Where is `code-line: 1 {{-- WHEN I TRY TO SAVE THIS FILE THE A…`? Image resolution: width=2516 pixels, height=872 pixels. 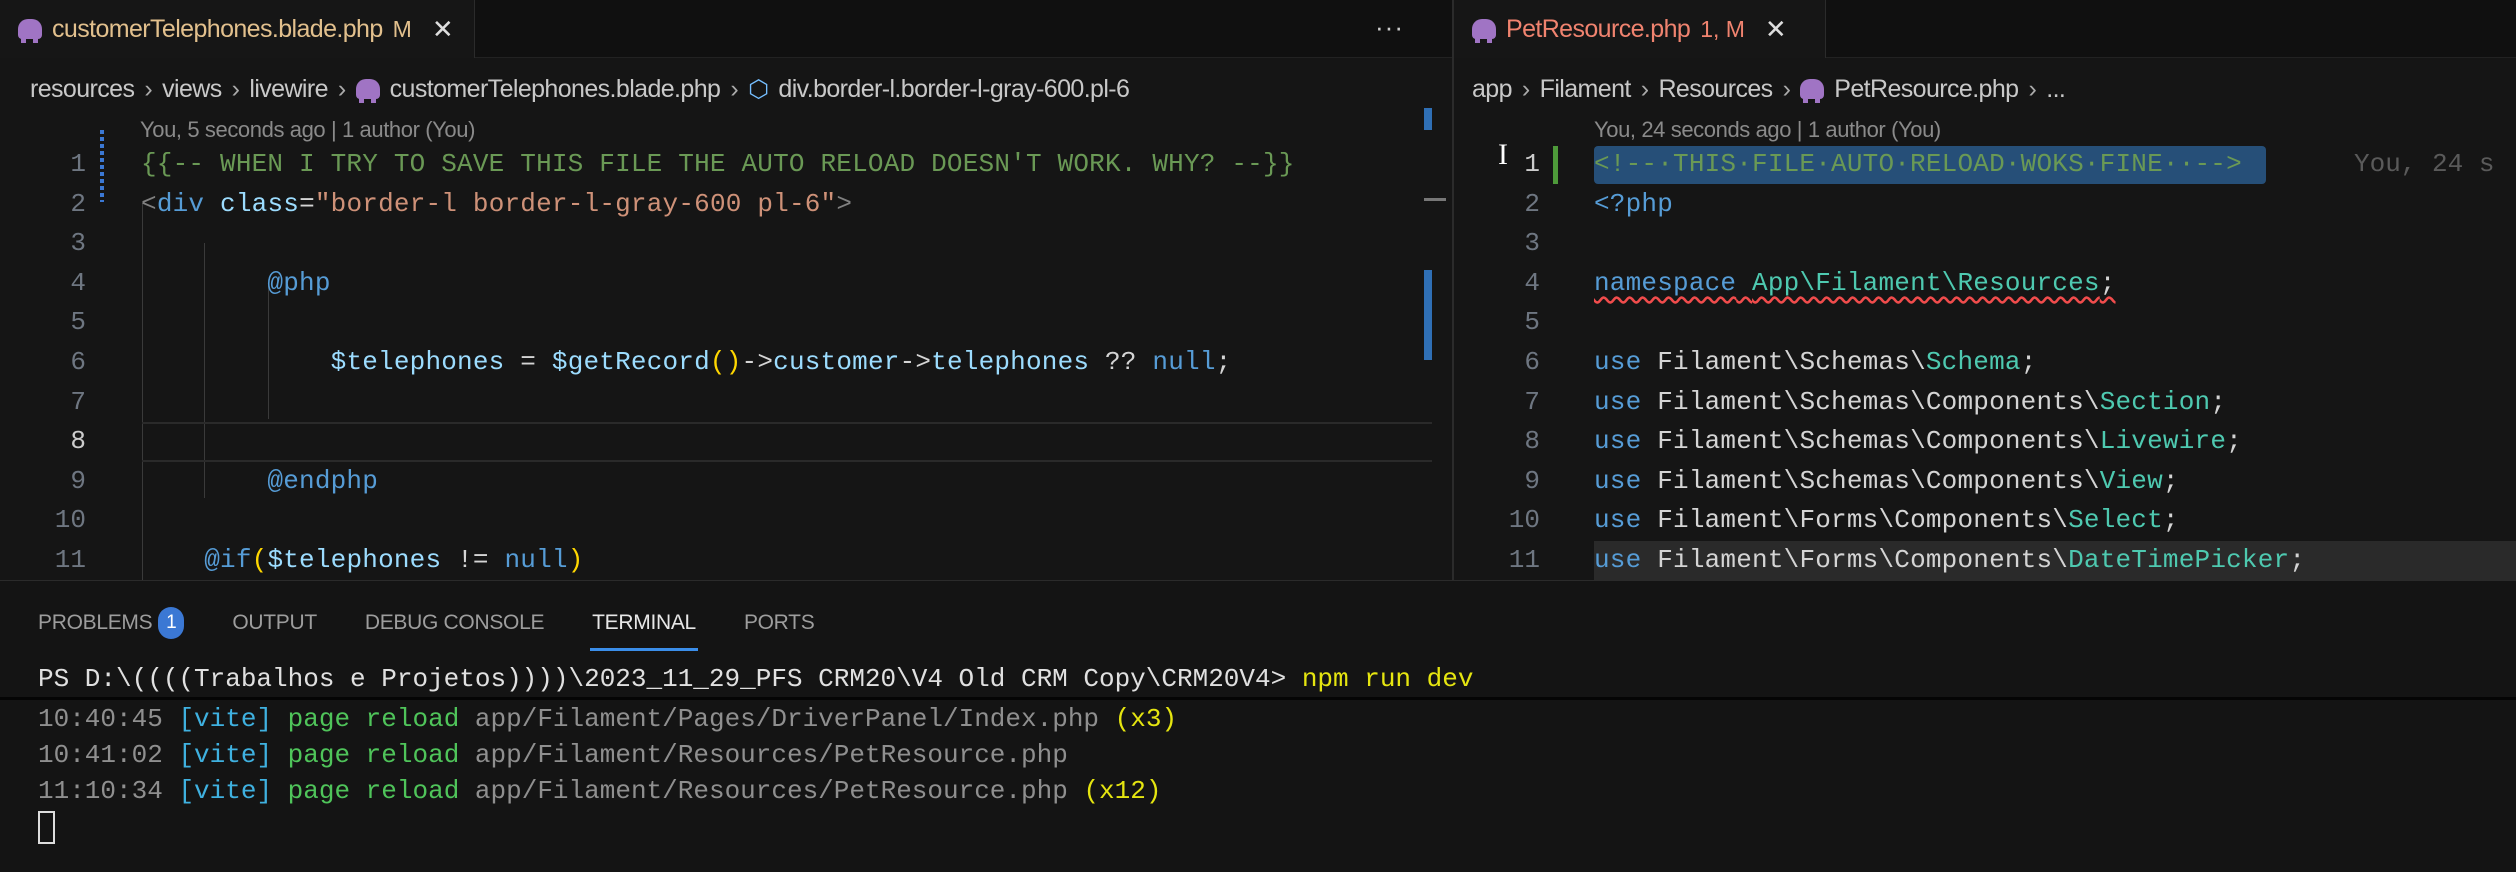 code-line: 1 {{-- WHEN I TRY TO SAVE THIS FILE THE A… is located at coordinates (726, 165).